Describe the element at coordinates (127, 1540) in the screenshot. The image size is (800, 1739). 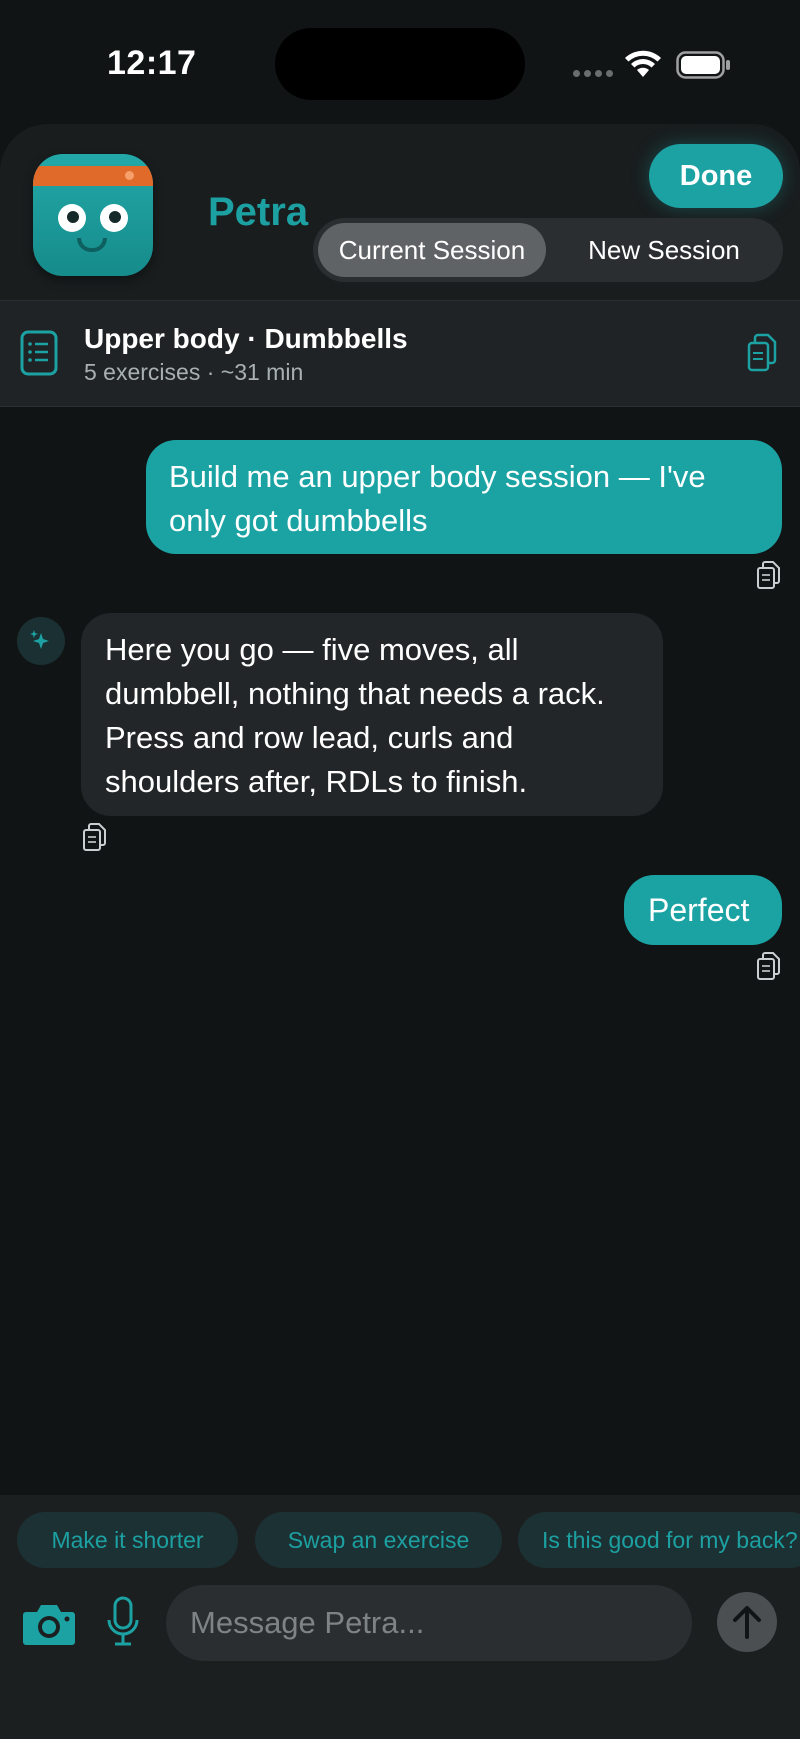
I see `suggestion-chip: Make it shorter` at that location.